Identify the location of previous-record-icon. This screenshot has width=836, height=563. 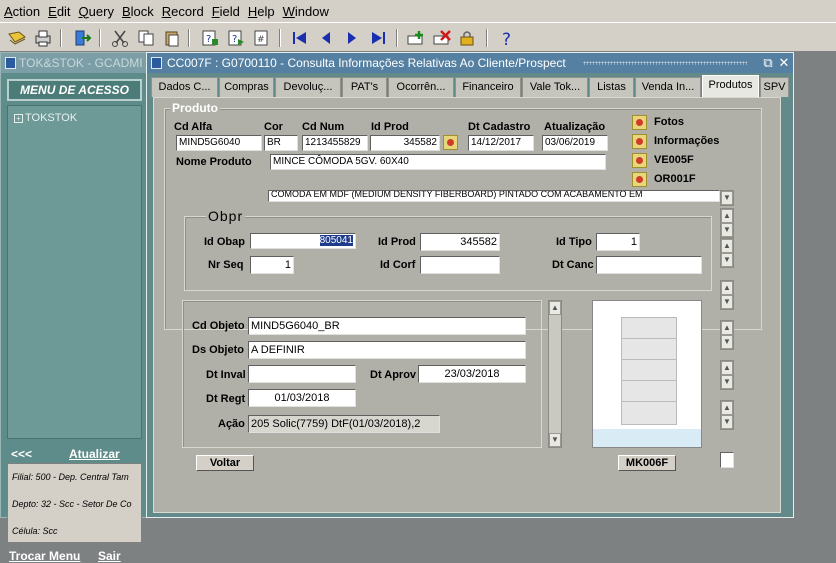
(326, 38).